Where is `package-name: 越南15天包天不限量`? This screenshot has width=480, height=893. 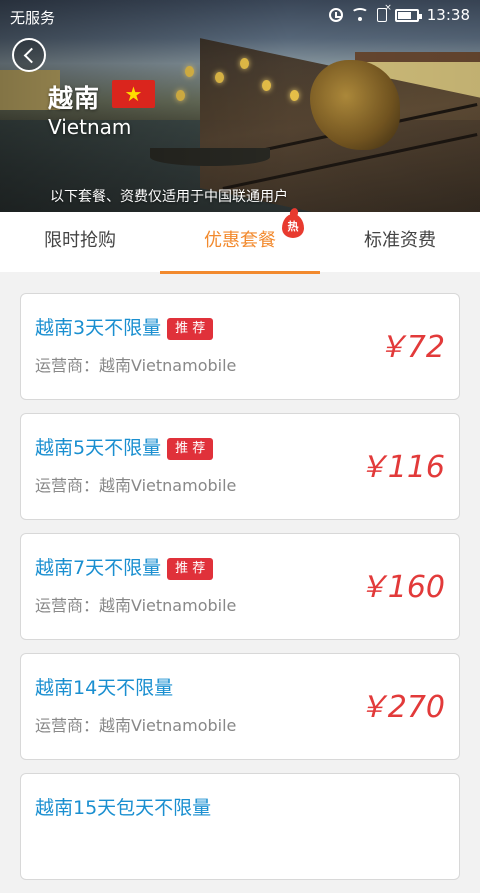 package-name: 越南15天包天不限量 is located at coordinates (123, 808).